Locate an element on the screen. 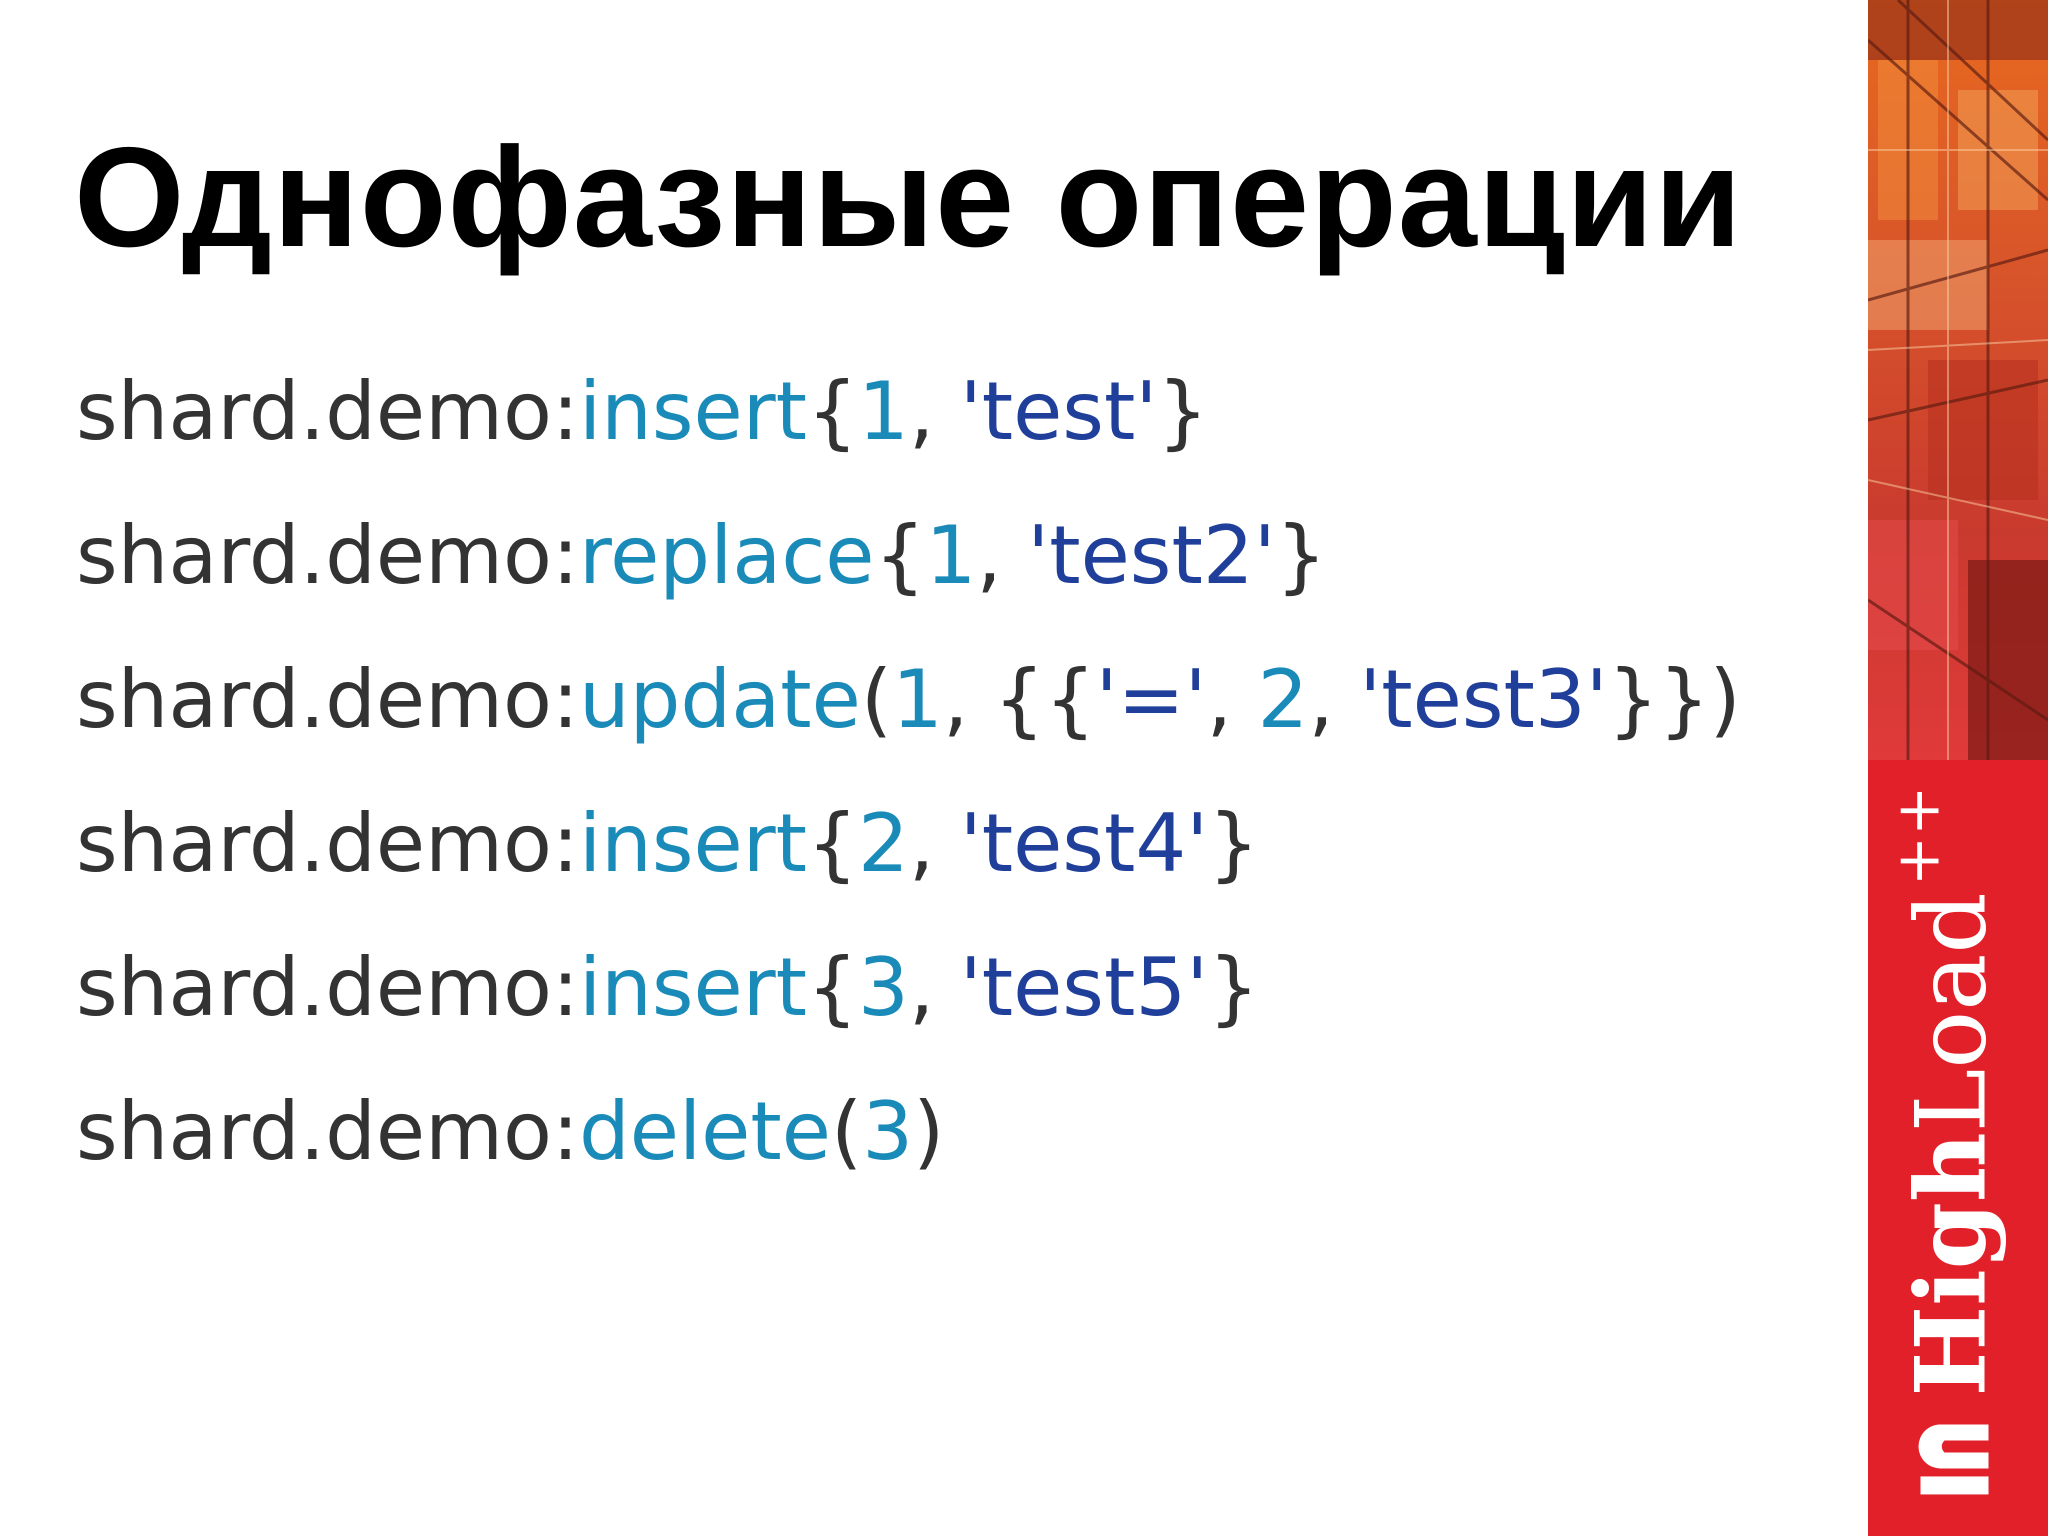 This screenshot has width=2048, height=1536. code-token-str: 'test5' is located at coordinates (1084, 987).